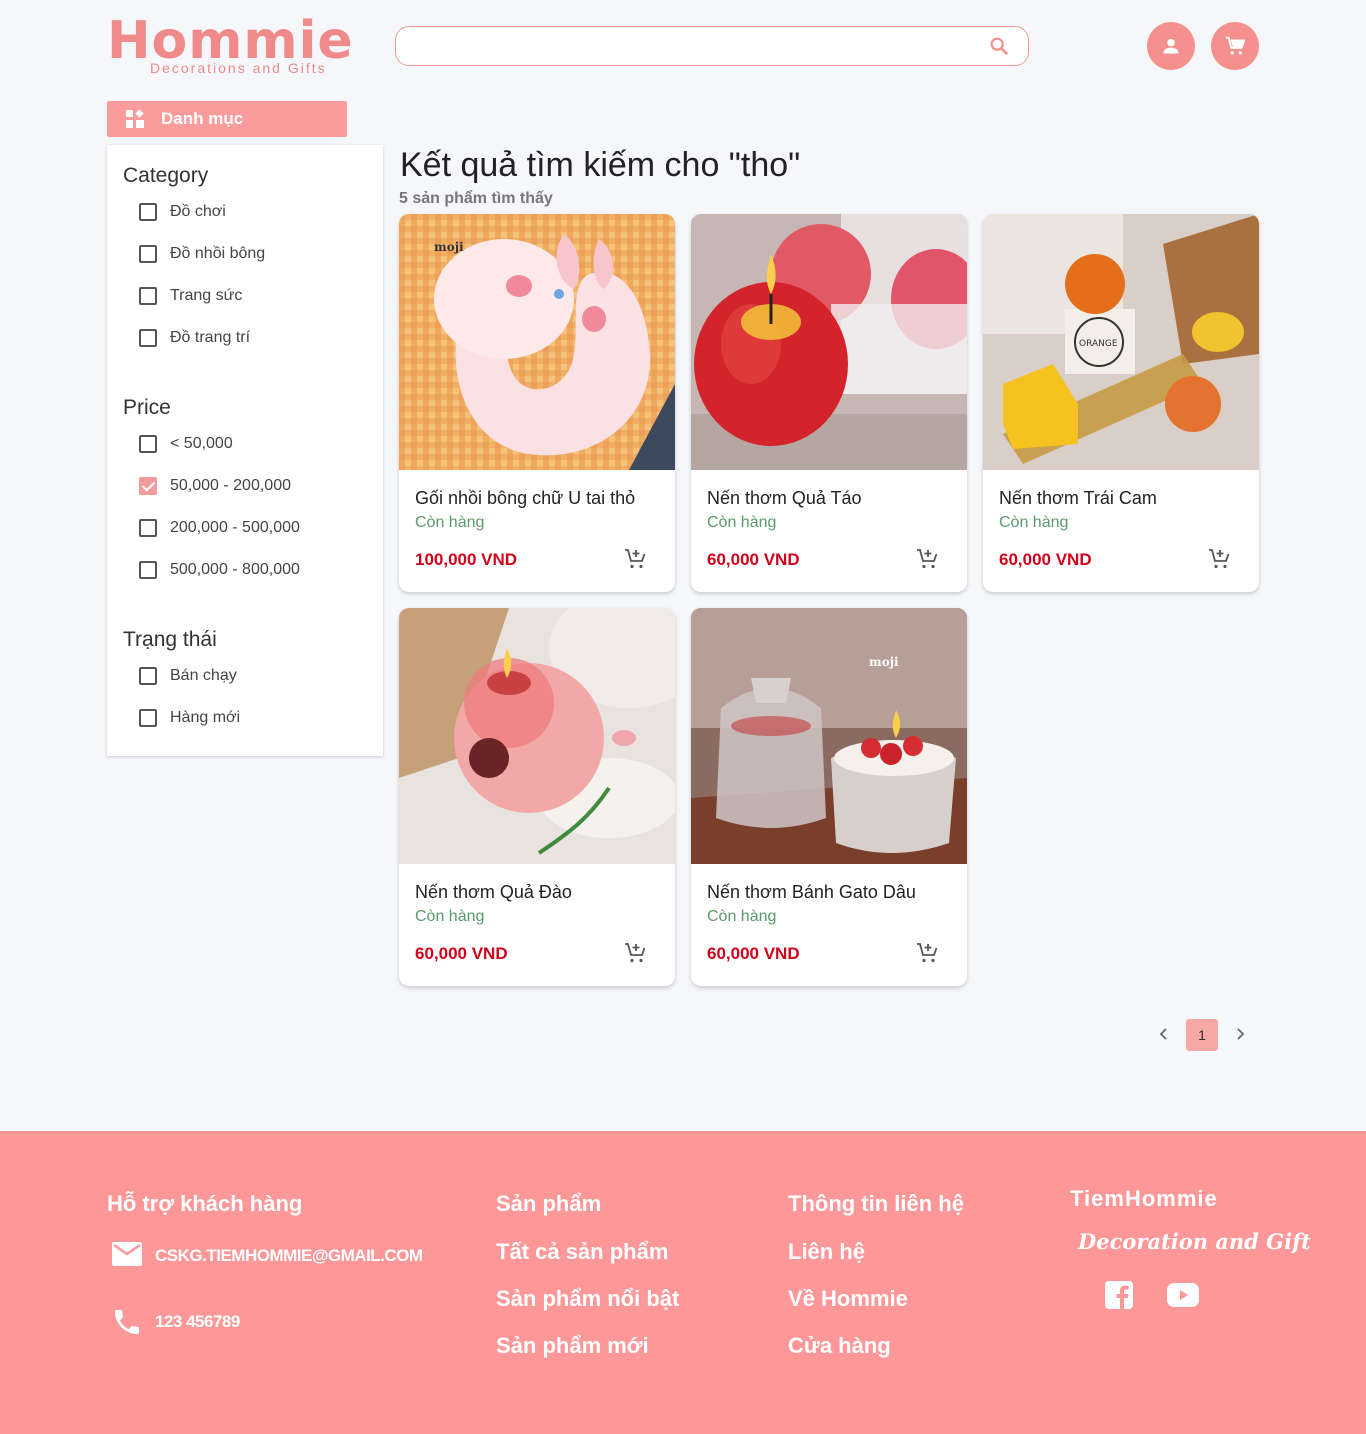 This screenshot has height=1434, width=1366. What do you see at coordinates (188, 676) in the screenshot?
I see `filter-status-option: Bán chạy` at bounding box center [188, 676].